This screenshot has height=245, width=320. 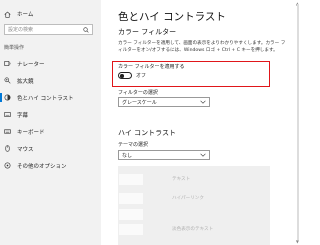 I want to click on theme-select: なし, so click(x=164, y=155).